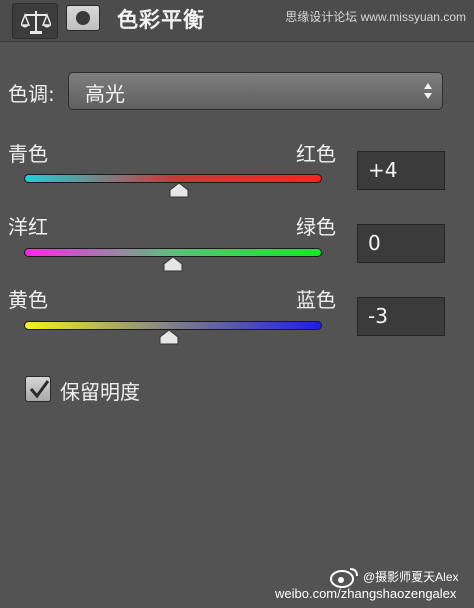 The image size is (474, 608). Describe the element at coordinates (173, 264) in the screenshot. I see `magenta-green-slider-thumb` at that location.